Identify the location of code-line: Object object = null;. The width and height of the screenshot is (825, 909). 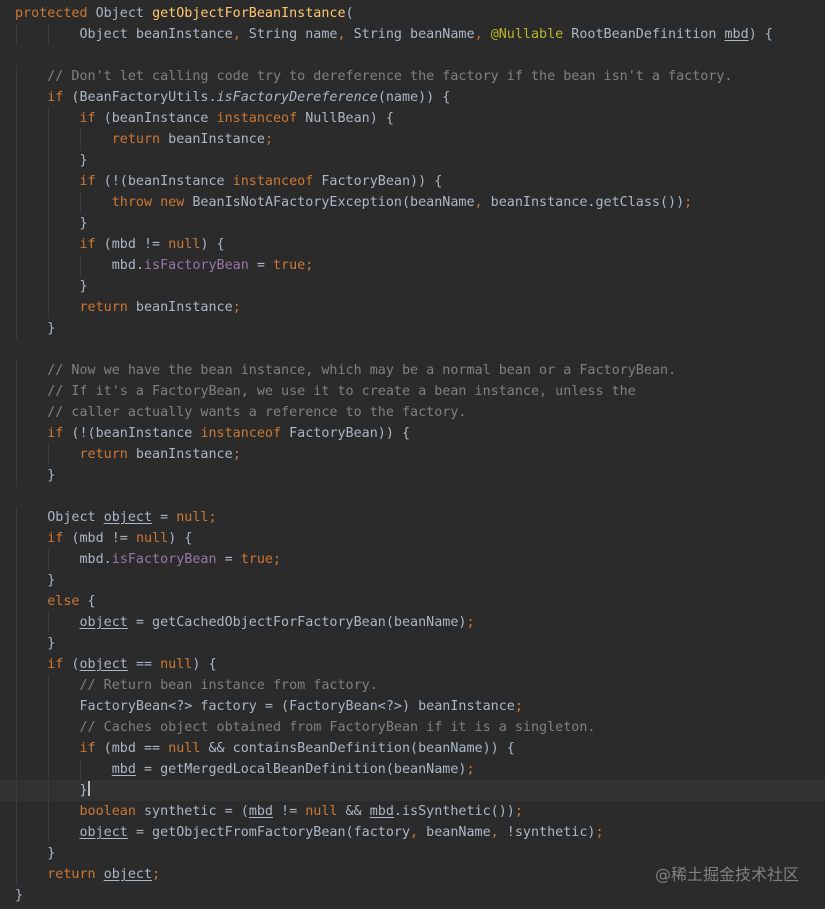
(412, 517).